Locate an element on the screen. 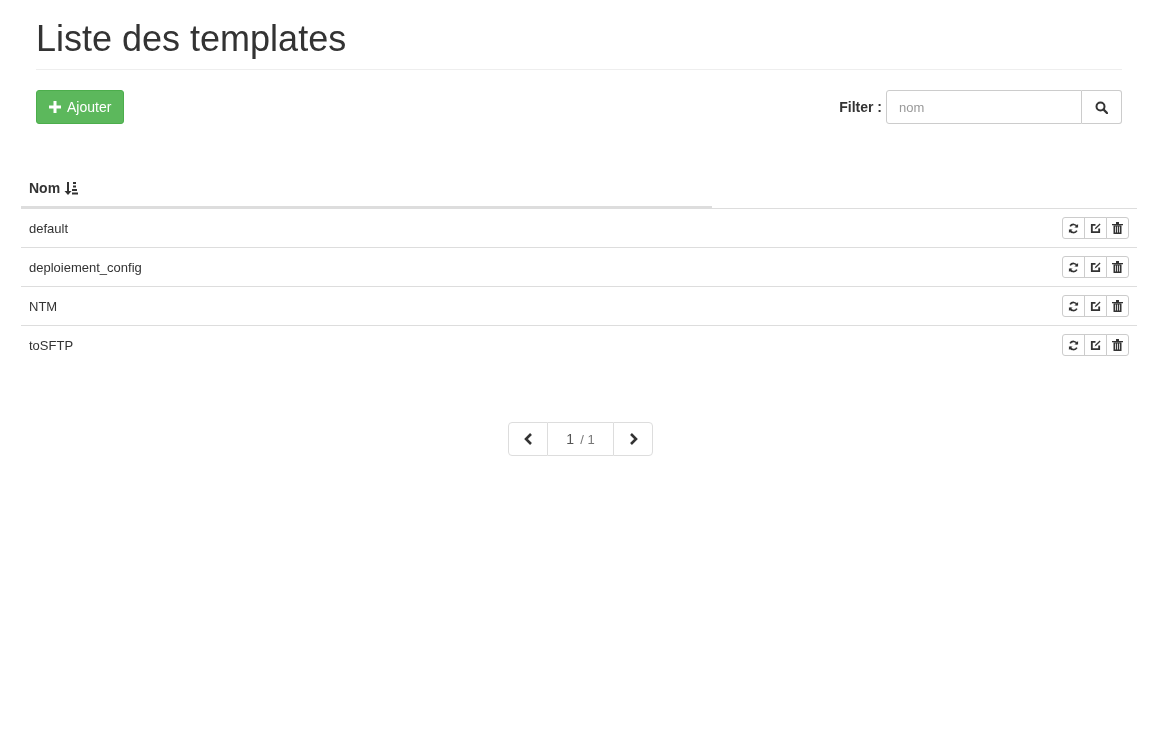  column-header: Nom is located at coordinates (45, 188).